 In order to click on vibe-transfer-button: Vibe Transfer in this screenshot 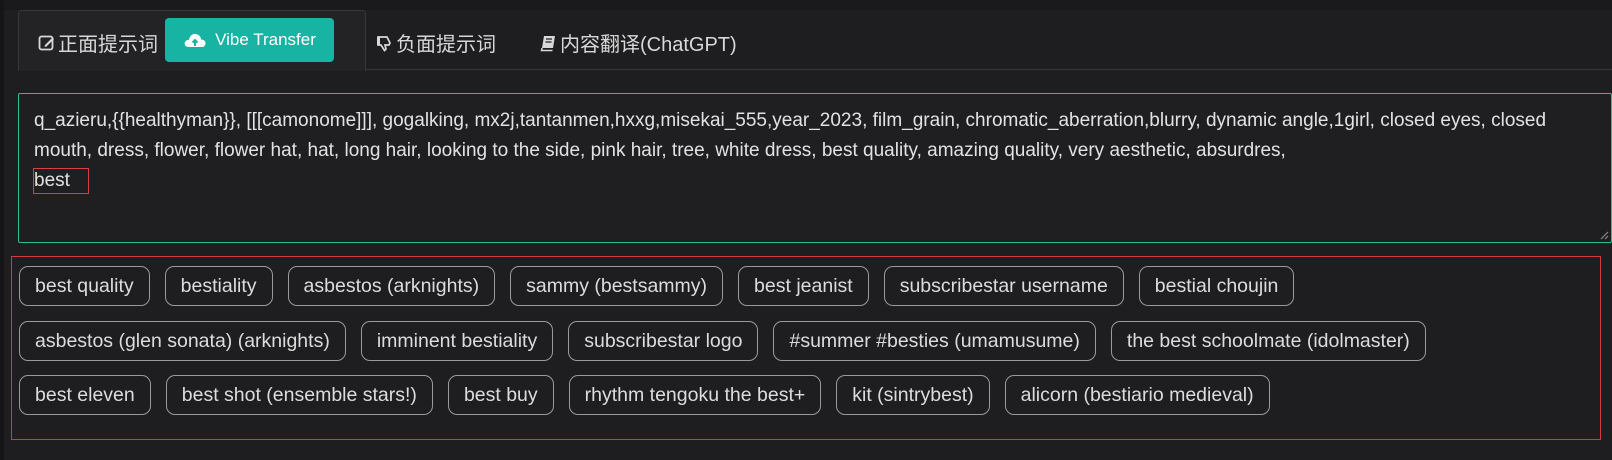, I will do `click(249, 40)`.